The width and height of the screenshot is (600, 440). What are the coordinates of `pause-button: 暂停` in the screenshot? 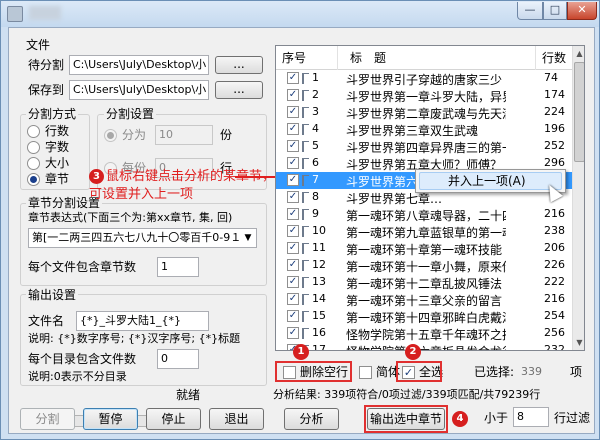 It's located at (110, 419).